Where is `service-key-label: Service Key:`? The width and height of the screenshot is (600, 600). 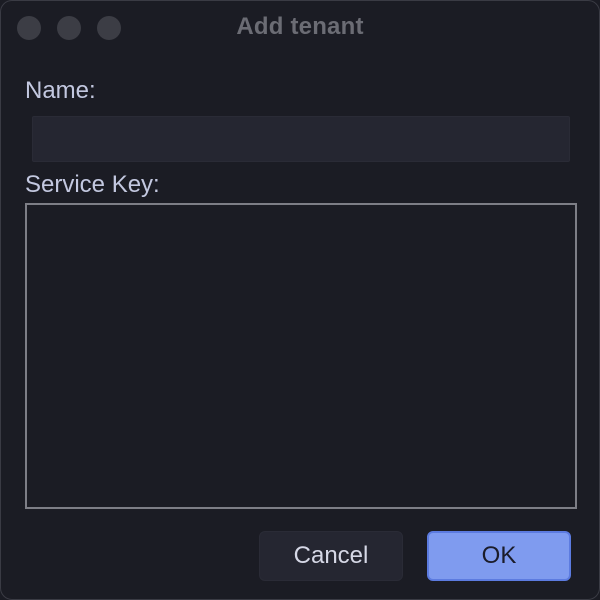 service-key-label: Service Key: is located at coordinates (92, 184).